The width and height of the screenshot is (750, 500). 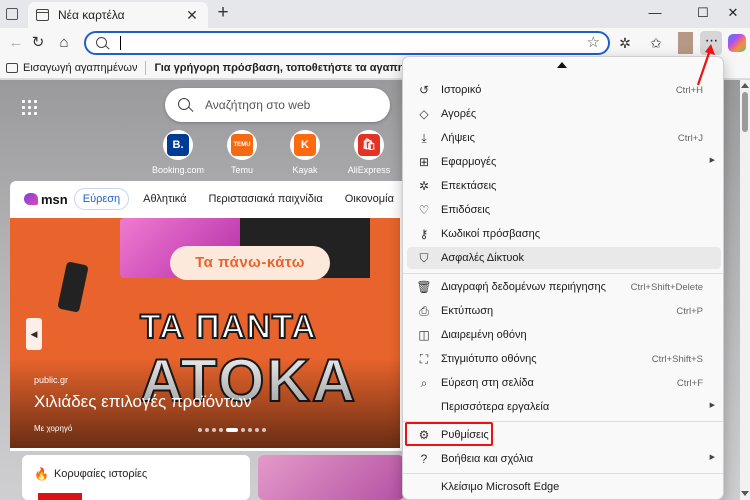 I want to click on import-folder-icon, so click(x=12, y=68).